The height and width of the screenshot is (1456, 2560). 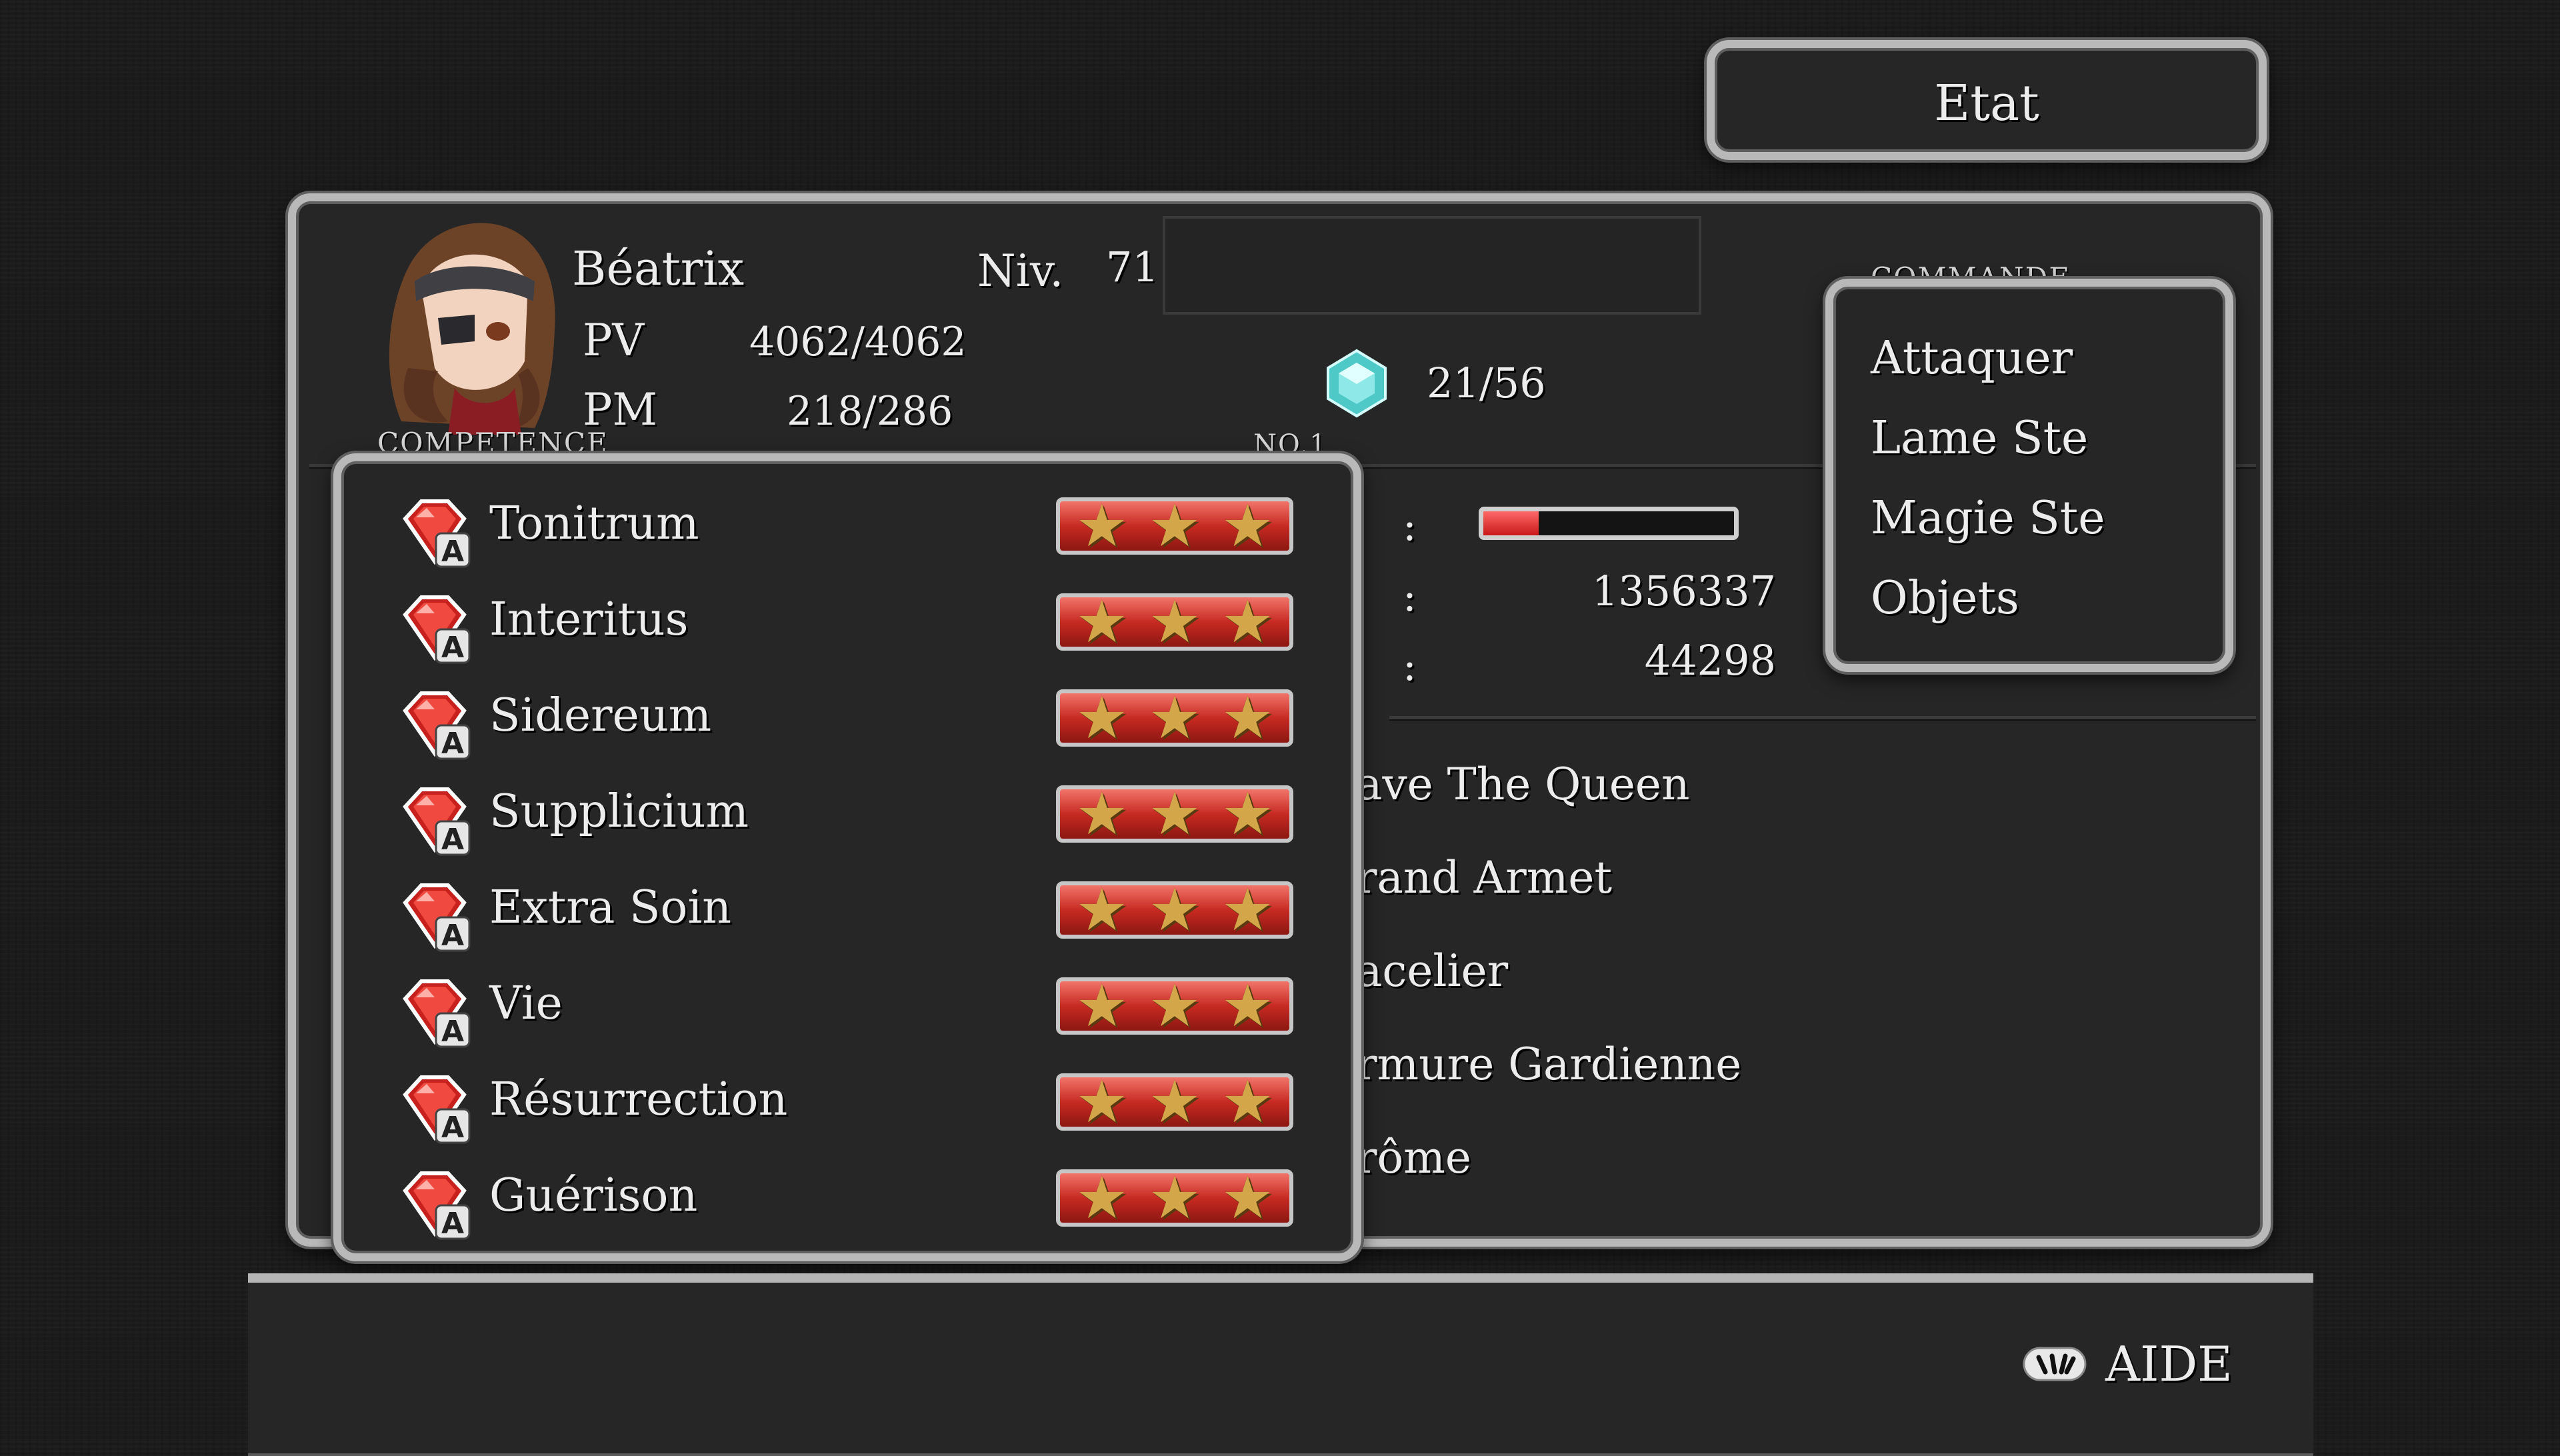 What do you see at coordinates (1132, 267) in the screenshot?
I see `level-value: 71` at bounding box center [1132, 267].